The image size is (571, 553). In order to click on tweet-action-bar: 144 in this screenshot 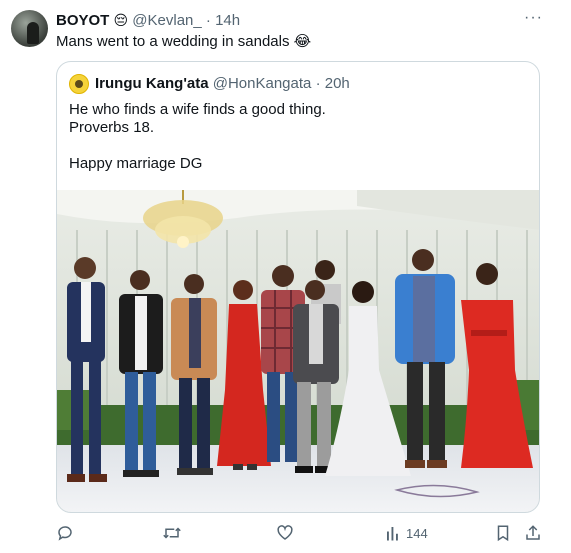, I will do `click(285, 534)`.